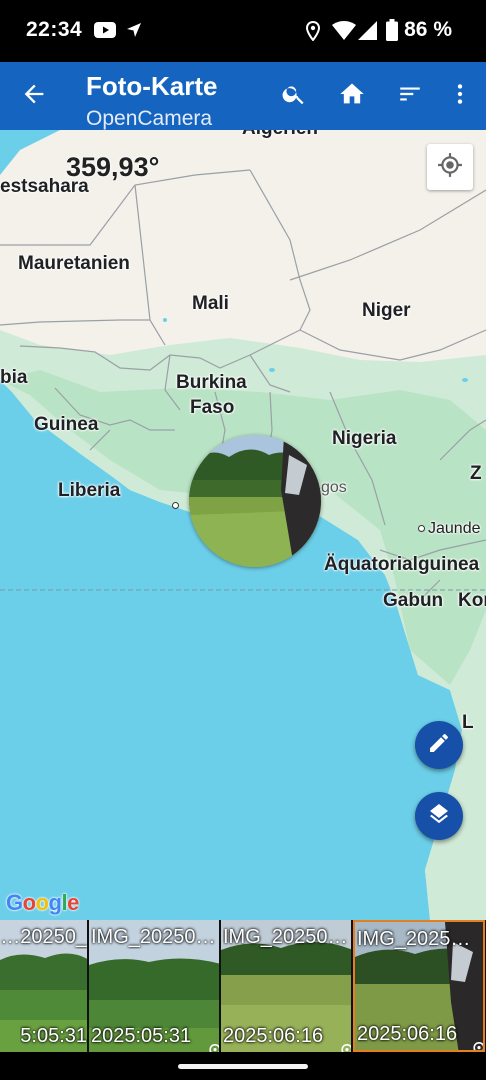 This screenshot has width=486, height=1080. What do you see at coordinates (472, 600) in the screenshot?
I see `map-label-kongo: Kor` at bounding box center [472, 600].